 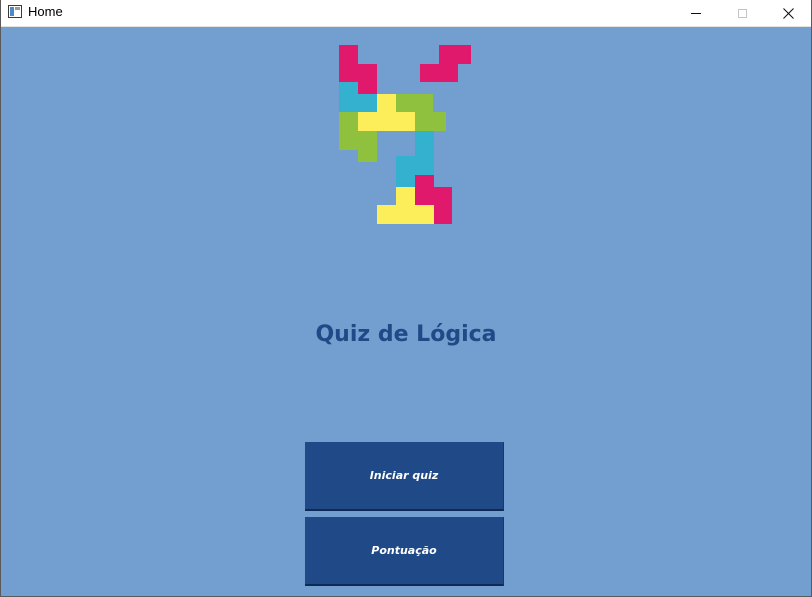 What do you see at coordinates (405, 171) in the screenshot?
I see `logo-piece-cyan-right-left` at bounding box center [405, 171].